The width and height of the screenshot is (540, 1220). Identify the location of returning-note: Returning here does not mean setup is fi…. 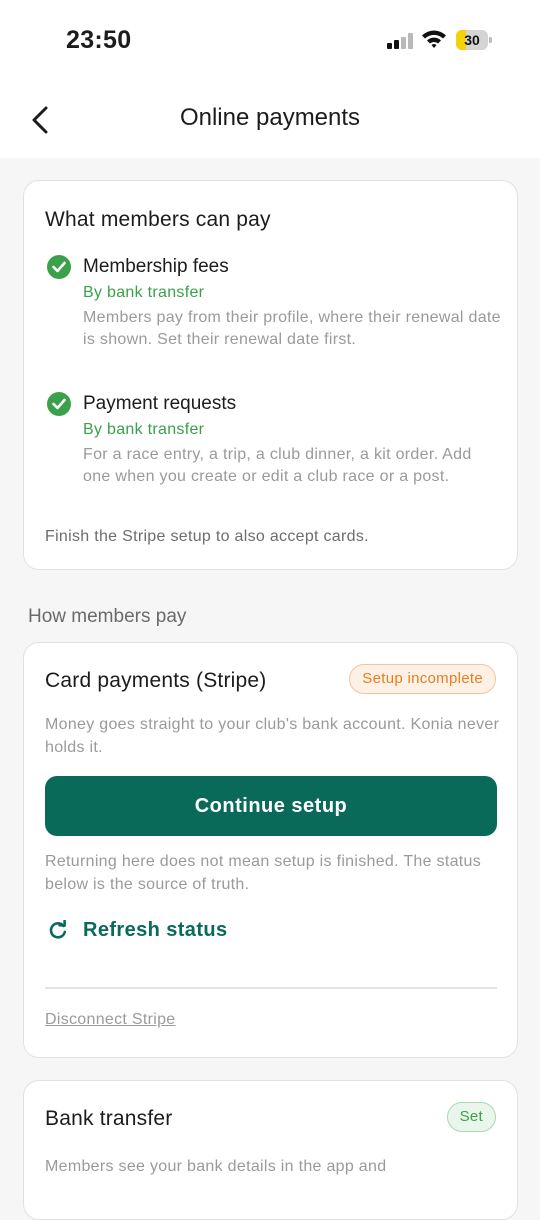
(263, 873).